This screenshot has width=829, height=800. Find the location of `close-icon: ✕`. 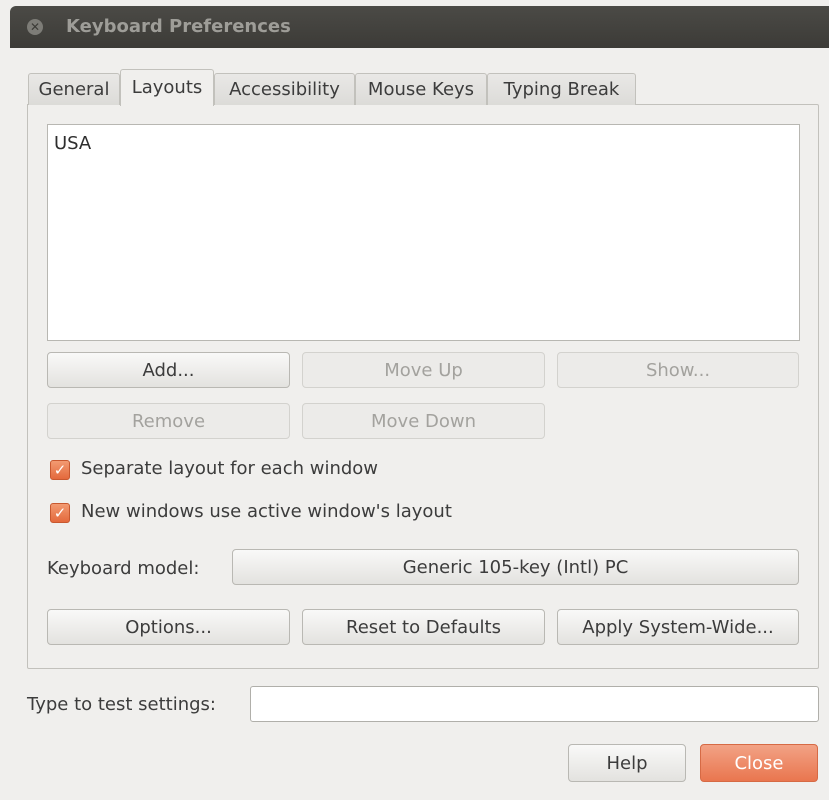

close-icon: ✕ is located at coordinates (35, 27).